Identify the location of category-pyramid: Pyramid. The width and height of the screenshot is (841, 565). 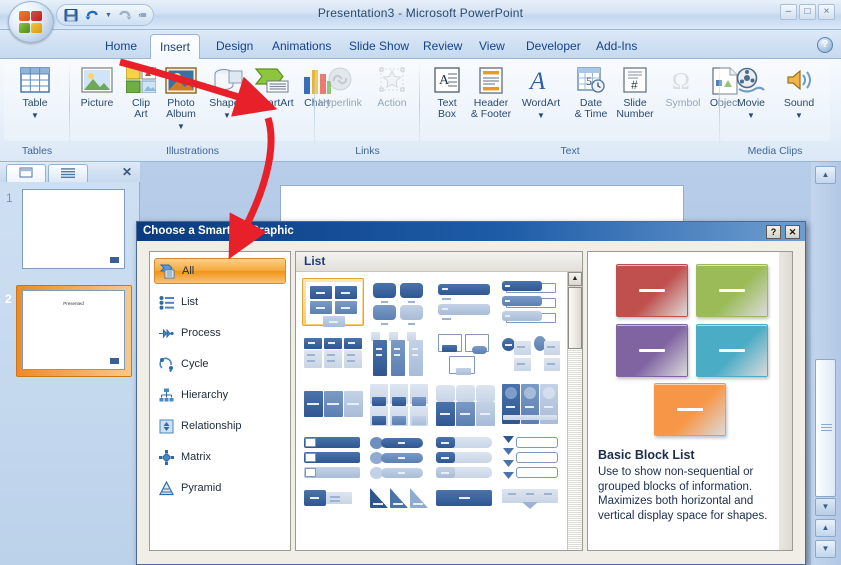
(220, 488).